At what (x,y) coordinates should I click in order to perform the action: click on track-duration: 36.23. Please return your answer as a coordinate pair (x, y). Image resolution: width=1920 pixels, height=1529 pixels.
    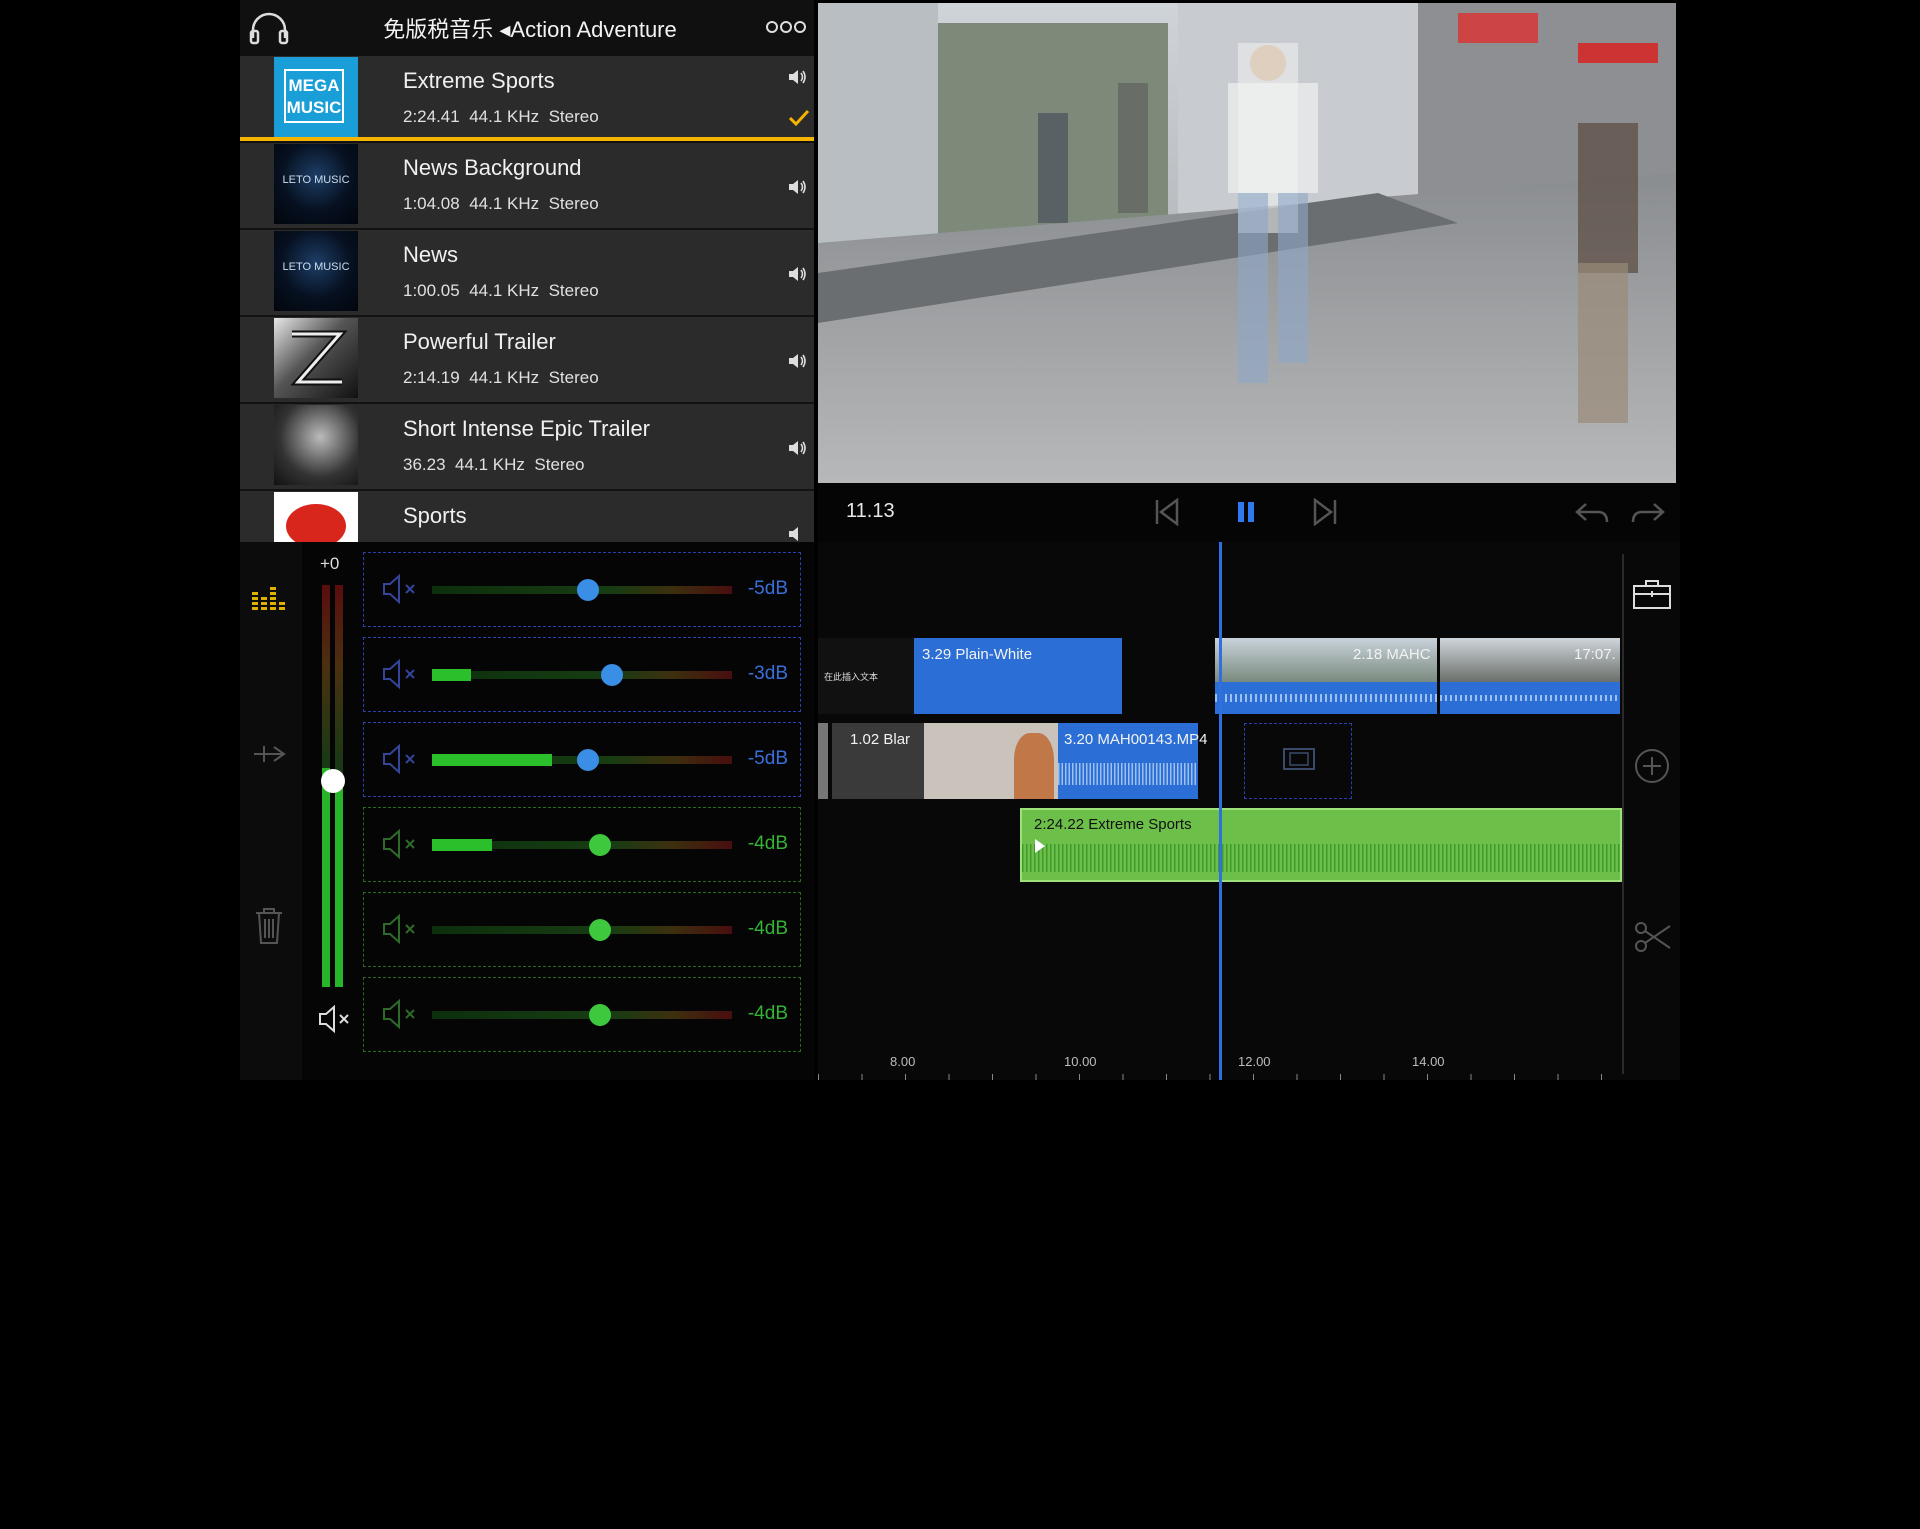
    Looking at the image, I should click on (424, 464).